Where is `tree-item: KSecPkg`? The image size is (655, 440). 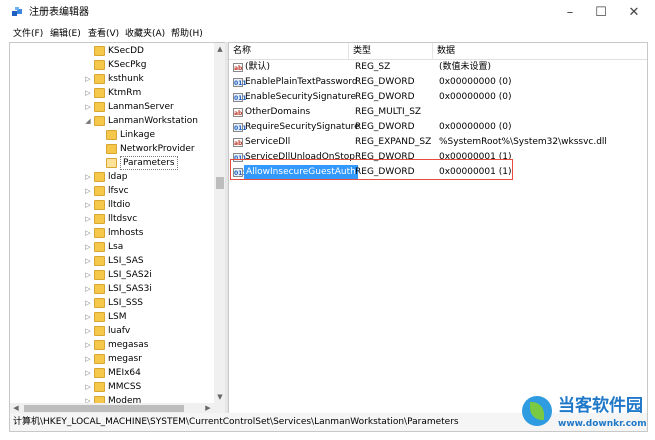 tree-item: KSecPkg is located at coordinates (112, 65).